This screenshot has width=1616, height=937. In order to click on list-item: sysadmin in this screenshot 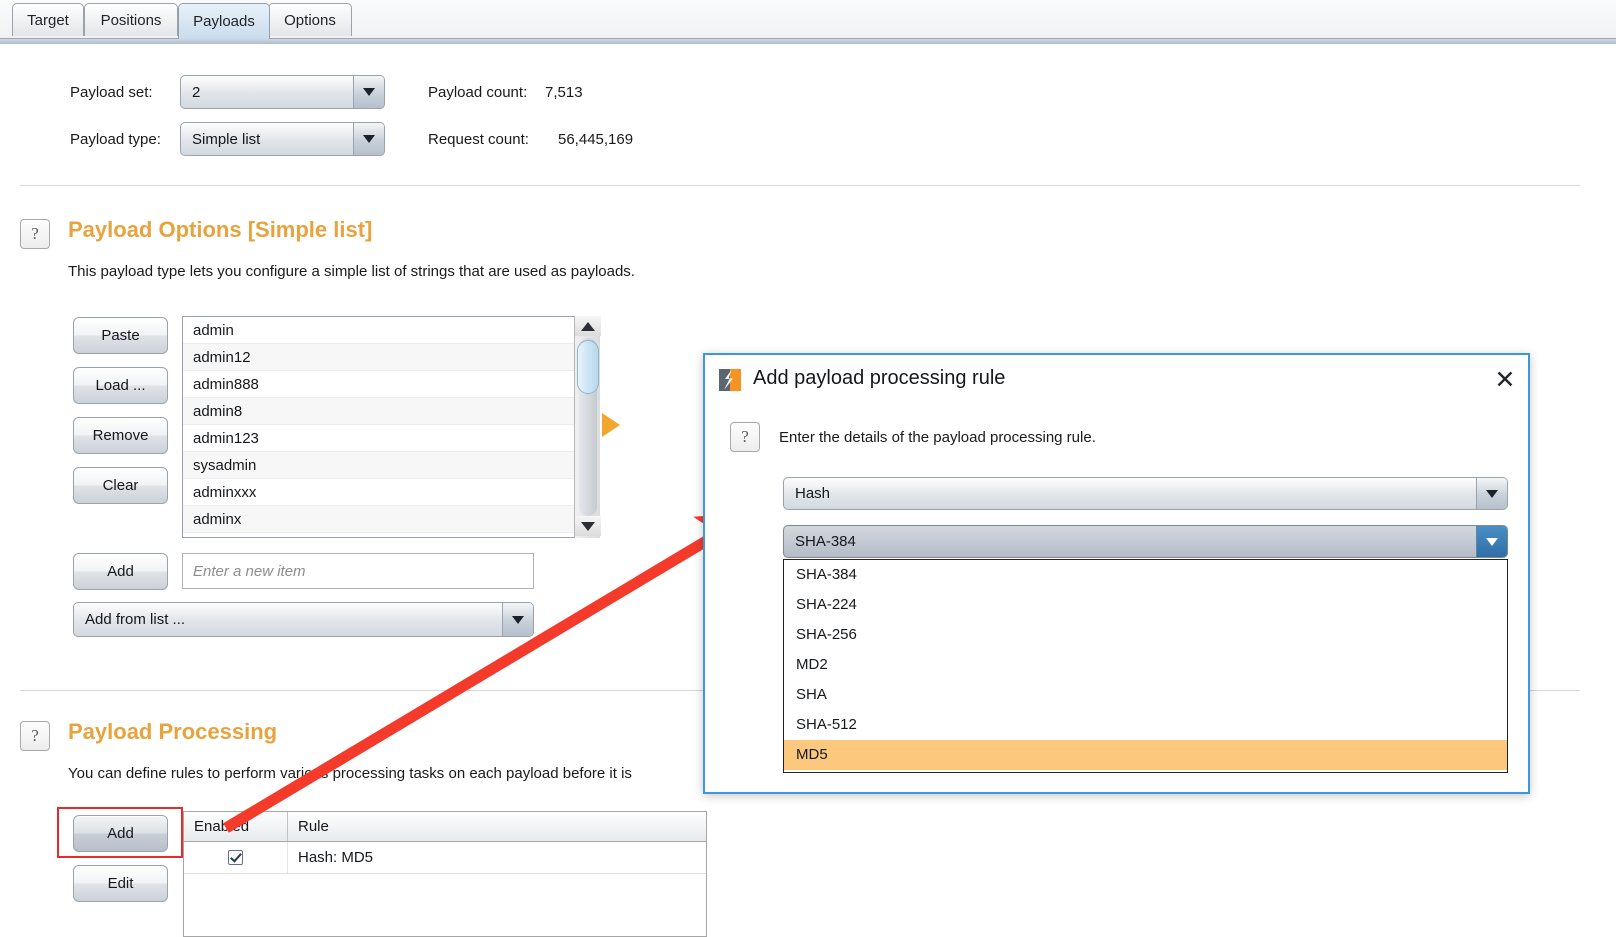, I will do `click(391, 465)`.